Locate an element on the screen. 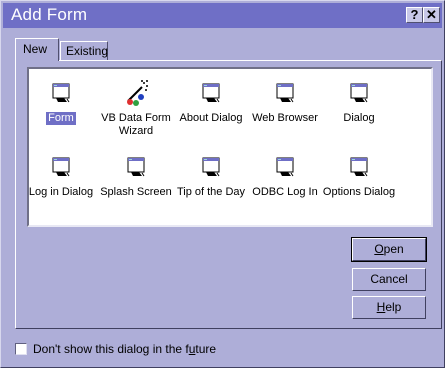 Image resolution: width=445 pixels, height=368 pixels. list-item-label: Dialog is located at coordinates (359, 118).